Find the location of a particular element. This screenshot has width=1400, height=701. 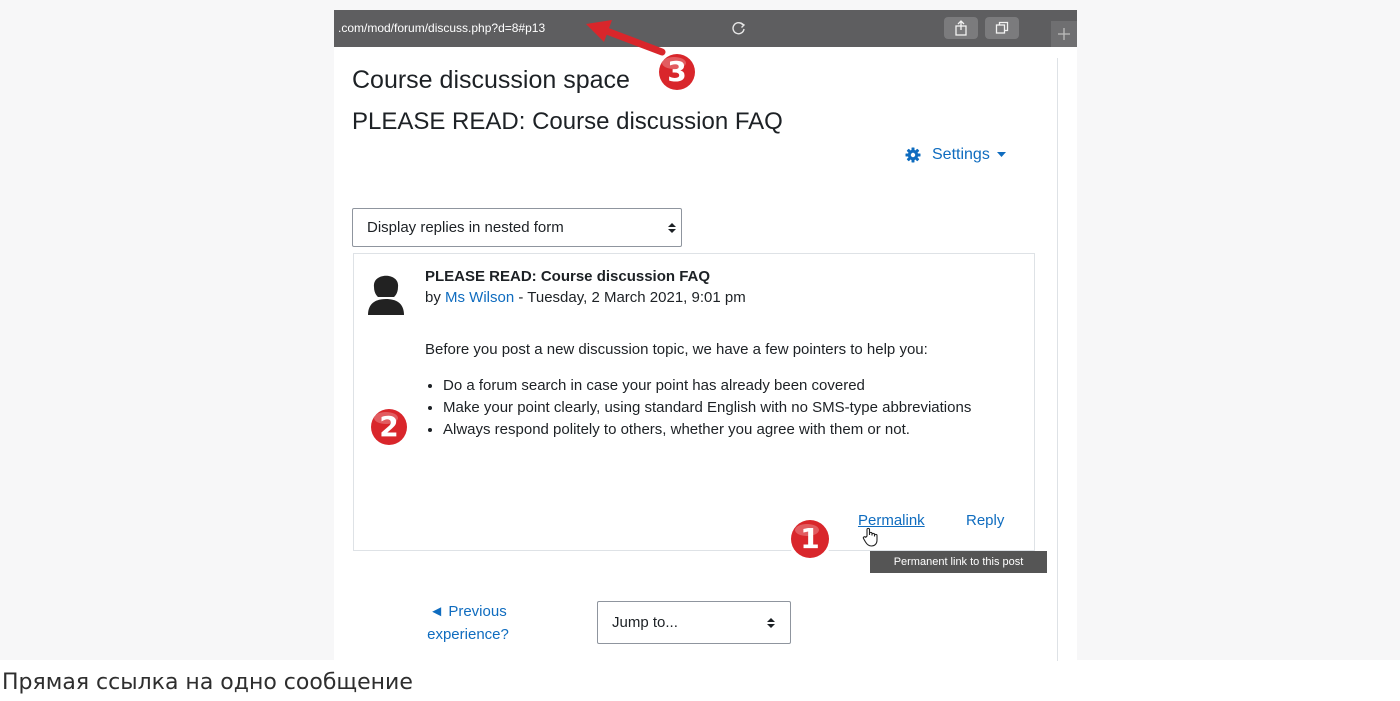

author-link: Ms Wilson is located at coordinates (479, 297).